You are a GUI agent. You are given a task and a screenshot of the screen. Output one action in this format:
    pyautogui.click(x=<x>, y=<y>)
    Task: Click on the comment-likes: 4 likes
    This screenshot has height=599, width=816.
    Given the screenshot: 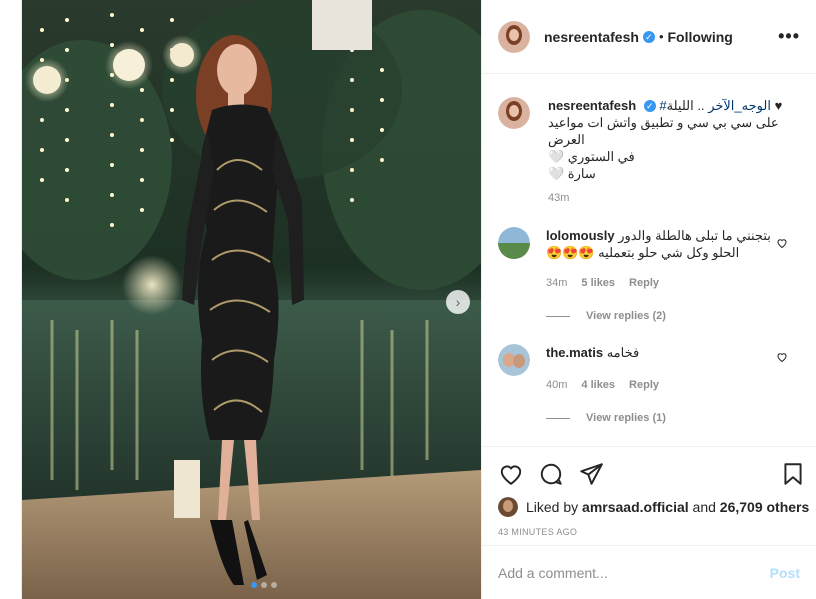 What is the action you would take?
    pyautogui.click(x=598, y=385)
    